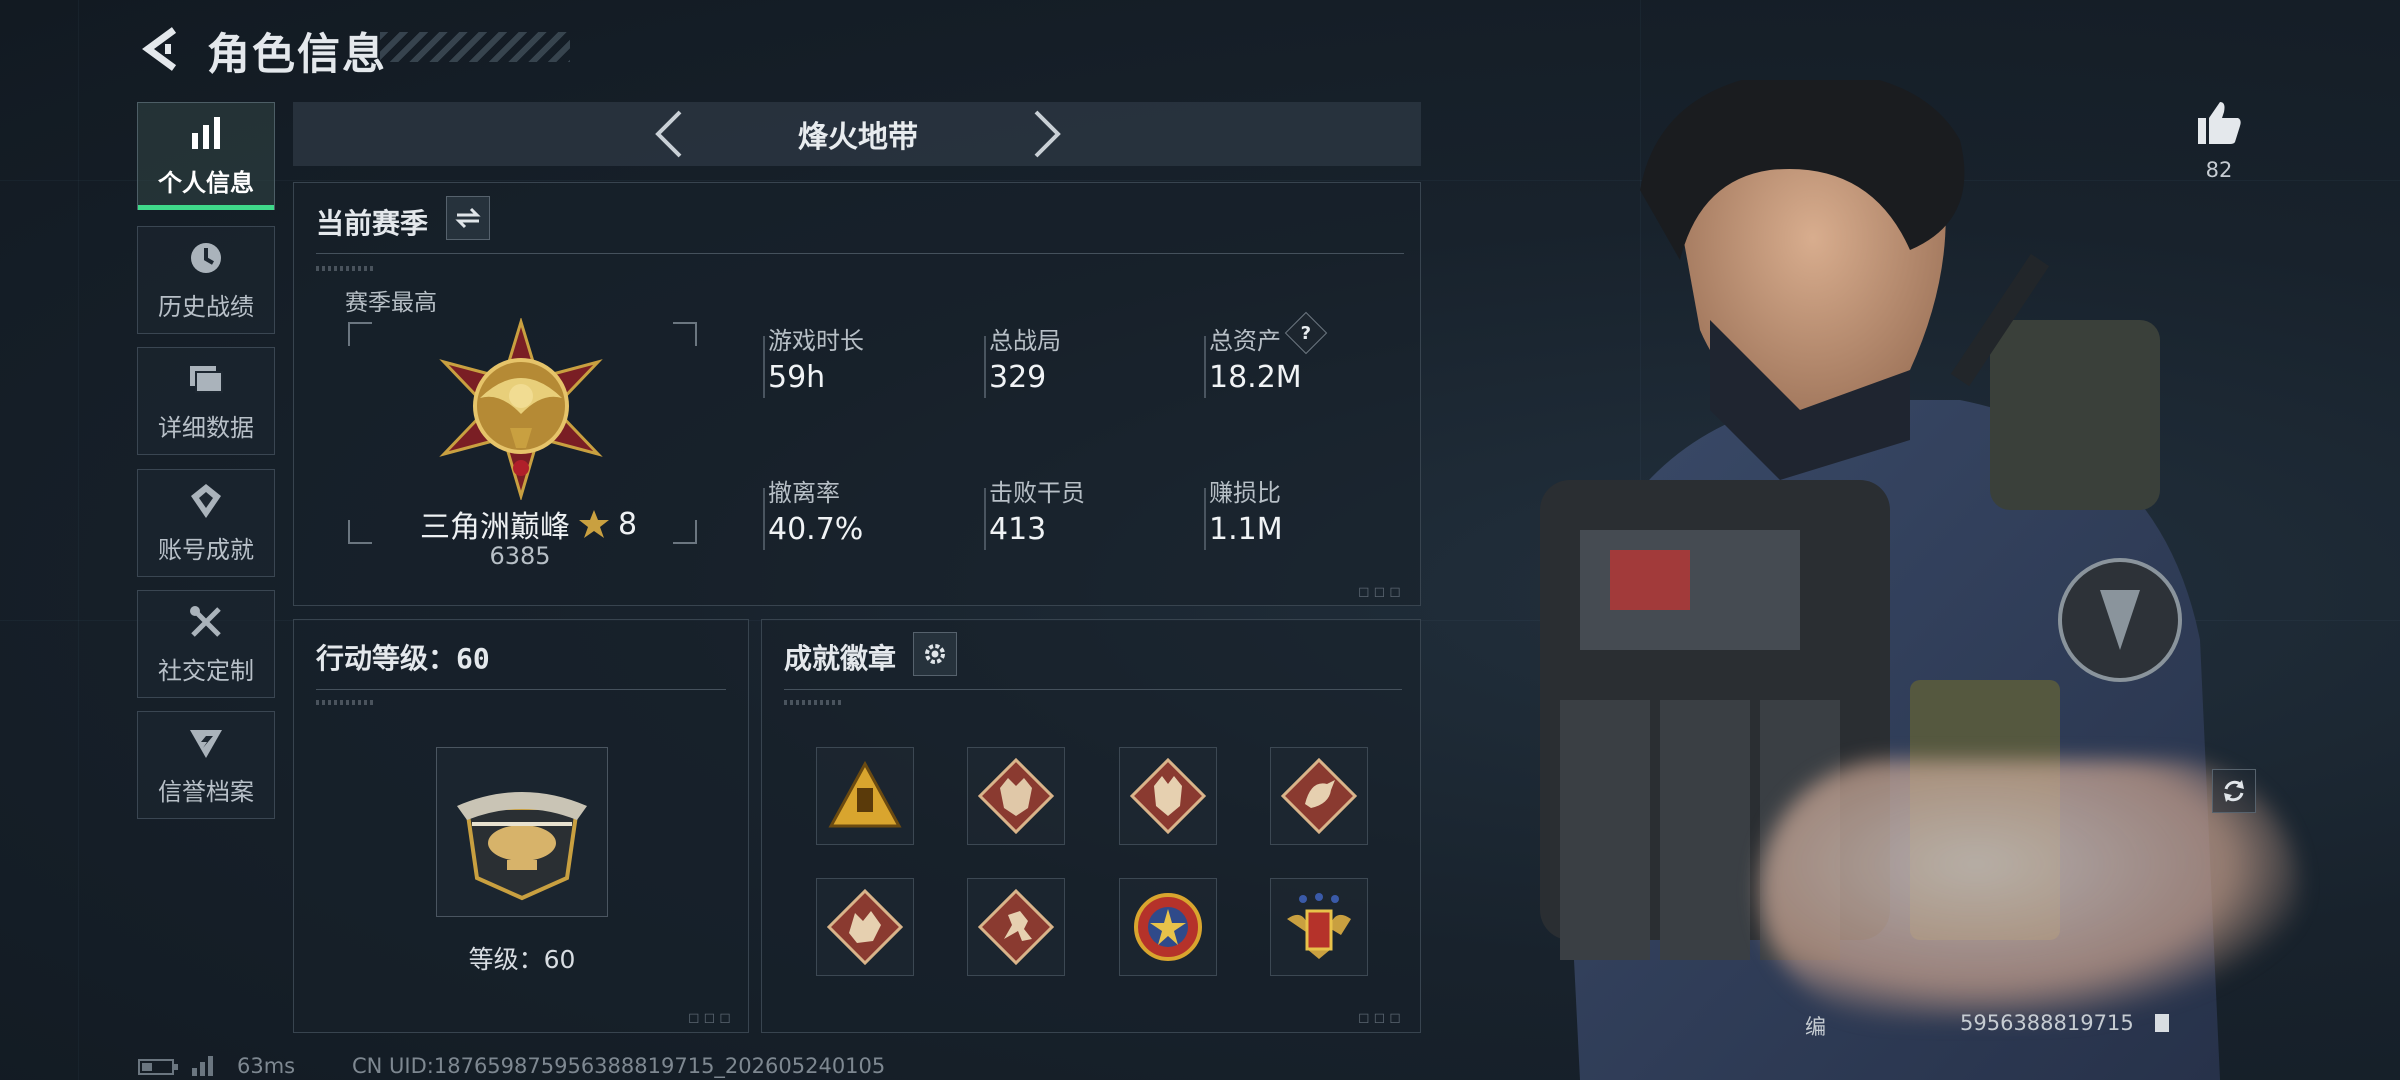 This screenshot has width=2400, height=1080. Describe the element at coordinates (206, 132) in the screenshot. I see `bar-chart-icon` at that location.